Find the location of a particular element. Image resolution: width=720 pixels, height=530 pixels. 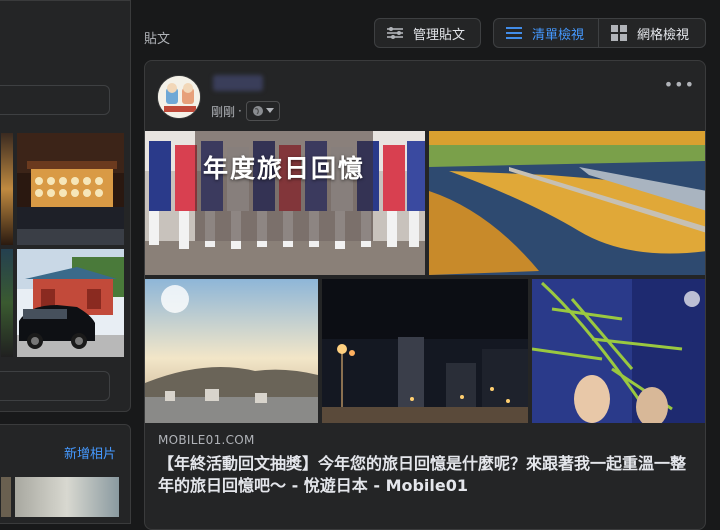

city-night-photo is located at coordinates (425, 351).